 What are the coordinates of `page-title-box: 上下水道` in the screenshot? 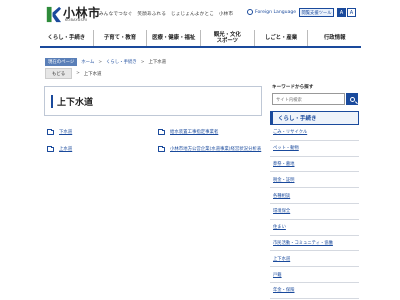 It's located at (153, 101).